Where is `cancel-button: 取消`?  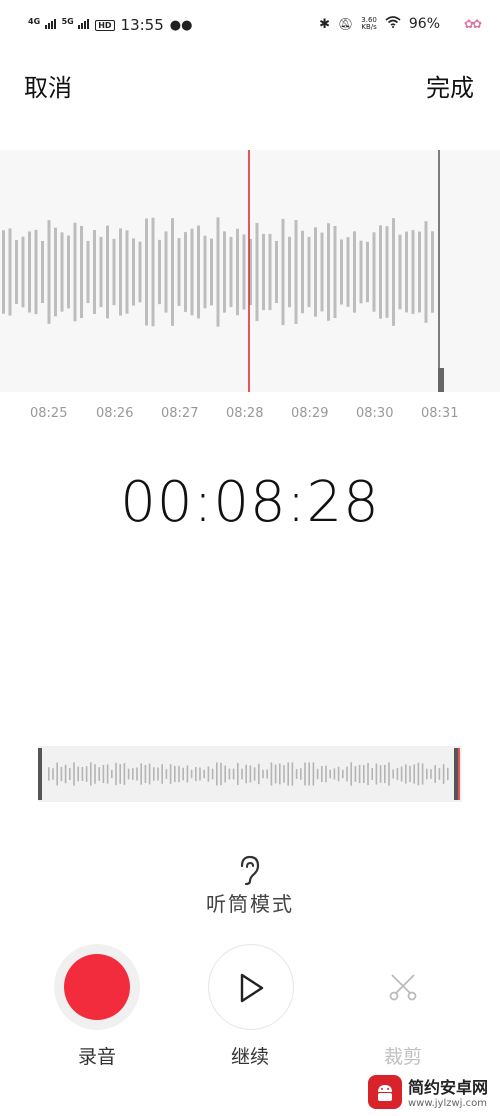
cancel-button: 取消 is located at coordinates (48, 85).